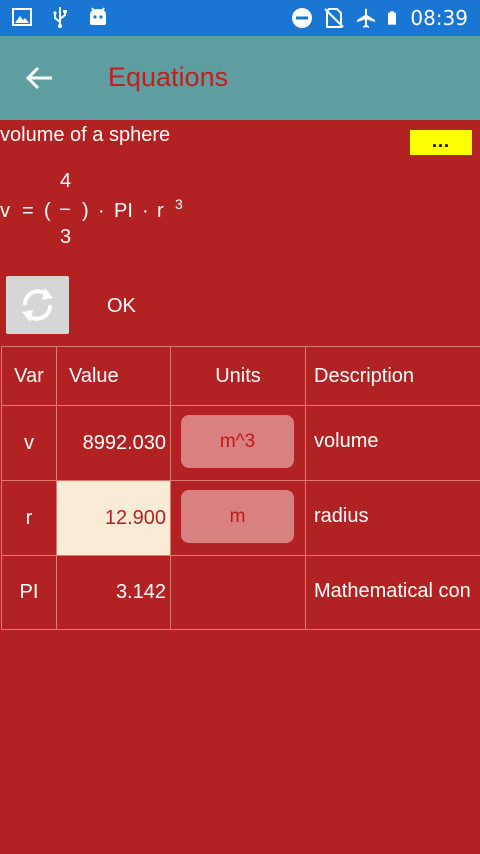 This screenshot has height=854, width=480. What do you see at coordinates (179, 204) in the screenshot?
I see `formula-exponent: 3` at bounding box center [179, 204].